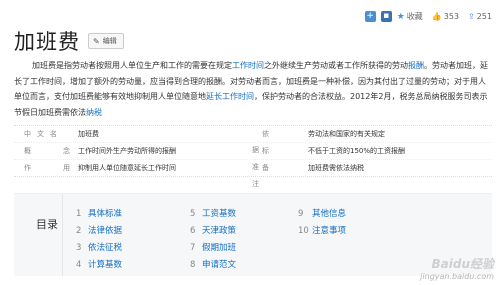 The image size is (500, 285). I want to click on intro-text: 之外继续生产劳动或者工作所获得的劳动, so click(336, 65).